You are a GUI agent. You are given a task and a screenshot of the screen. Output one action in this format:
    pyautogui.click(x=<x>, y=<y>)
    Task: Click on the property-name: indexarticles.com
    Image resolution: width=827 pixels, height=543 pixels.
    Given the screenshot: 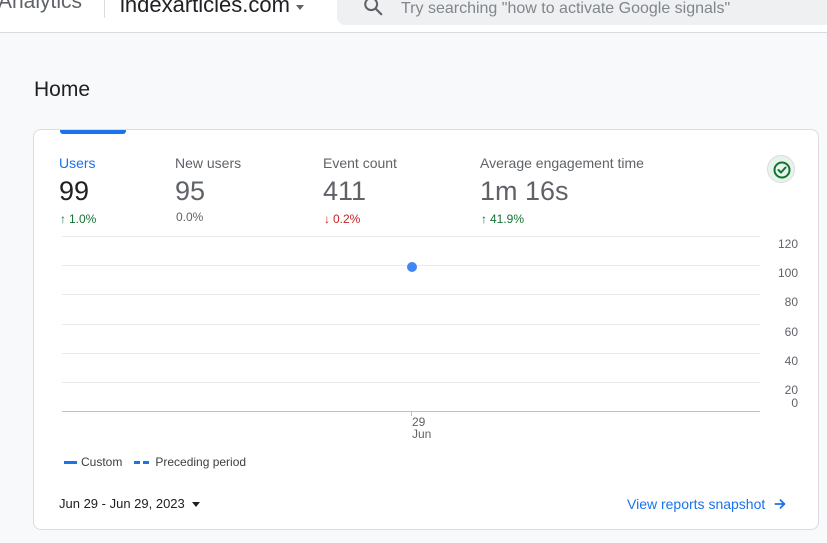 What is the action you would take?
    pyautogui.click(x=205, y=8)
    